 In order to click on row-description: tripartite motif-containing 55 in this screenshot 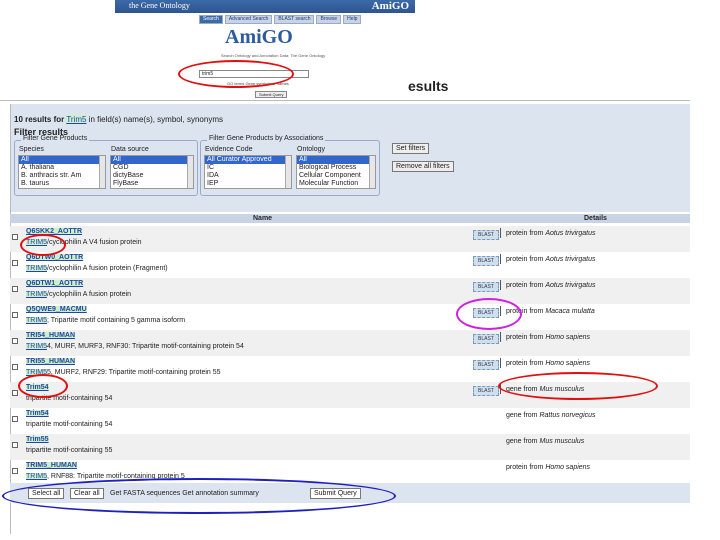, I will do `click(69, 450)`.